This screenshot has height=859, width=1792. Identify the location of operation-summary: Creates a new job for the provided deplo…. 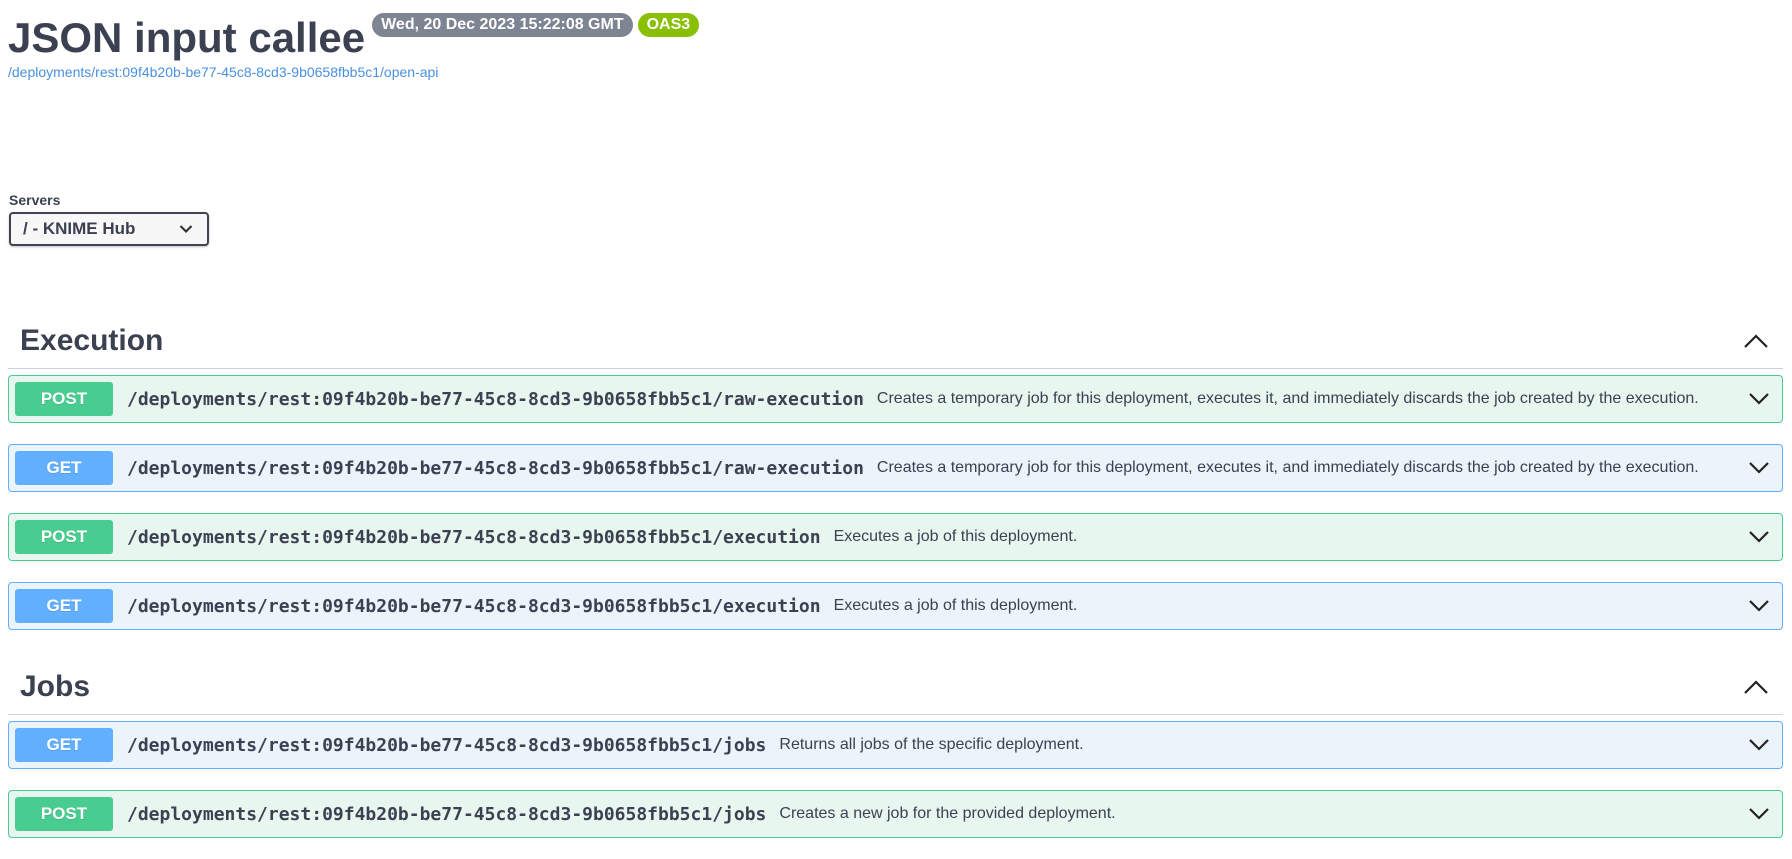
(947, 813).